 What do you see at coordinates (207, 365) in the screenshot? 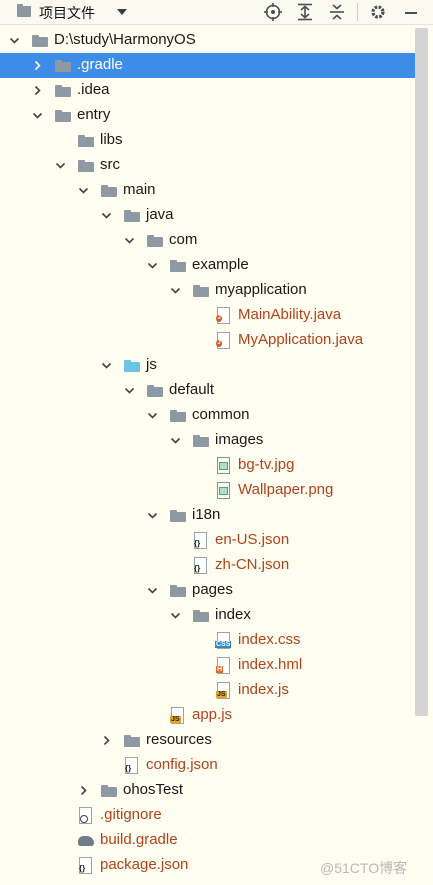
I see `tree-item-js: js` at bounding box center [207, 365].